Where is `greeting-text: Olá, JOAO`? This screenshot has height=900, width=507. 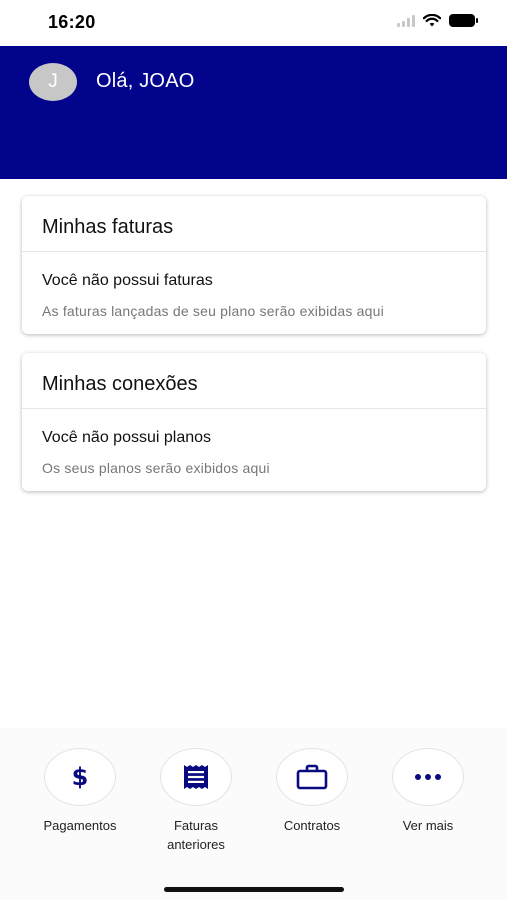 greeting-text: Olá, JOAO is located at coordinates (145, 81).